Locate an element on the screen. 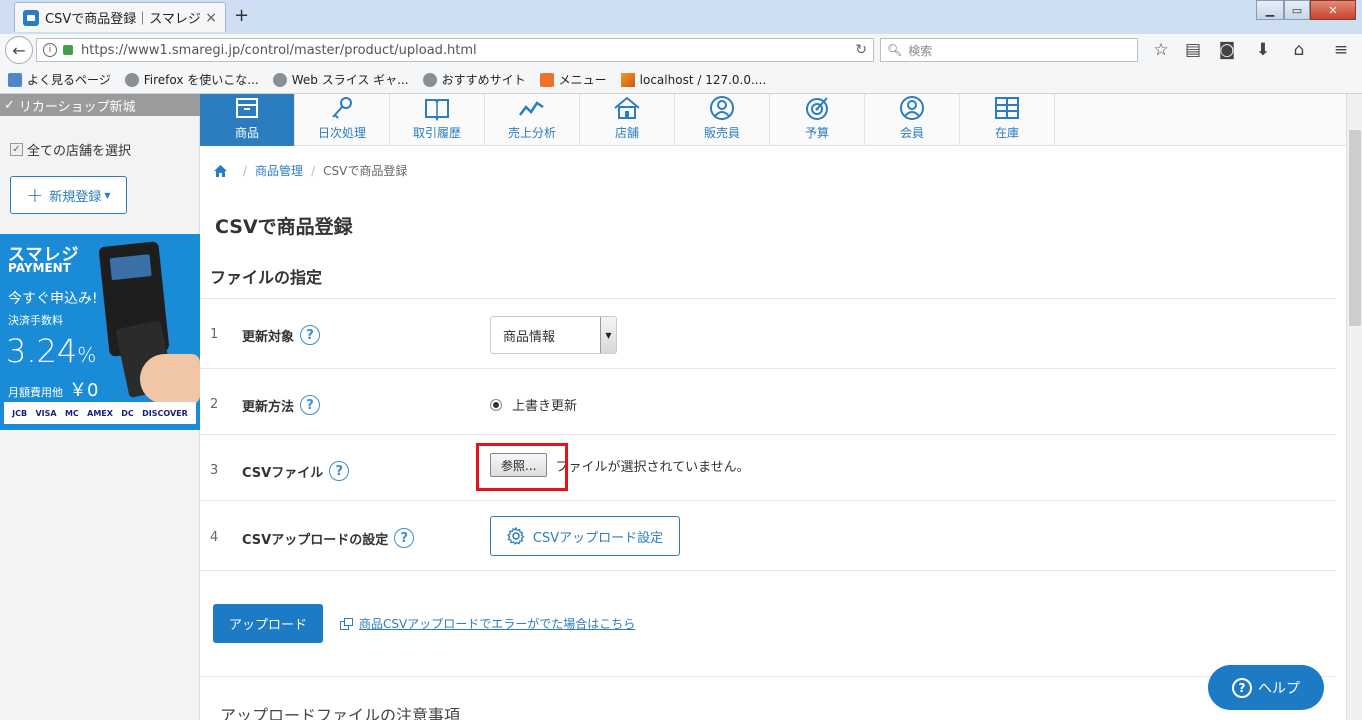 This screenshot has height=720, width=1362. banner-monthly: 月額費用他 ￥0 is located at coordinates (53, 390).